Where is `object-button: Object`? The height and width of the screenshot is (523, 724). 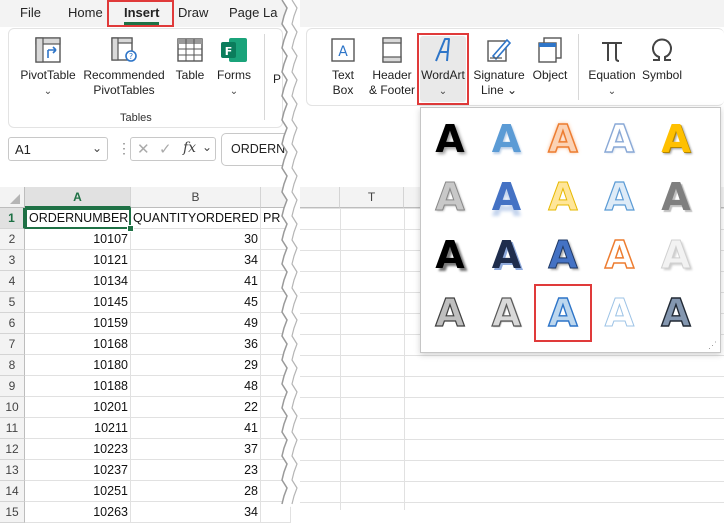 object-button: Object is located at coordinates (550, 59).